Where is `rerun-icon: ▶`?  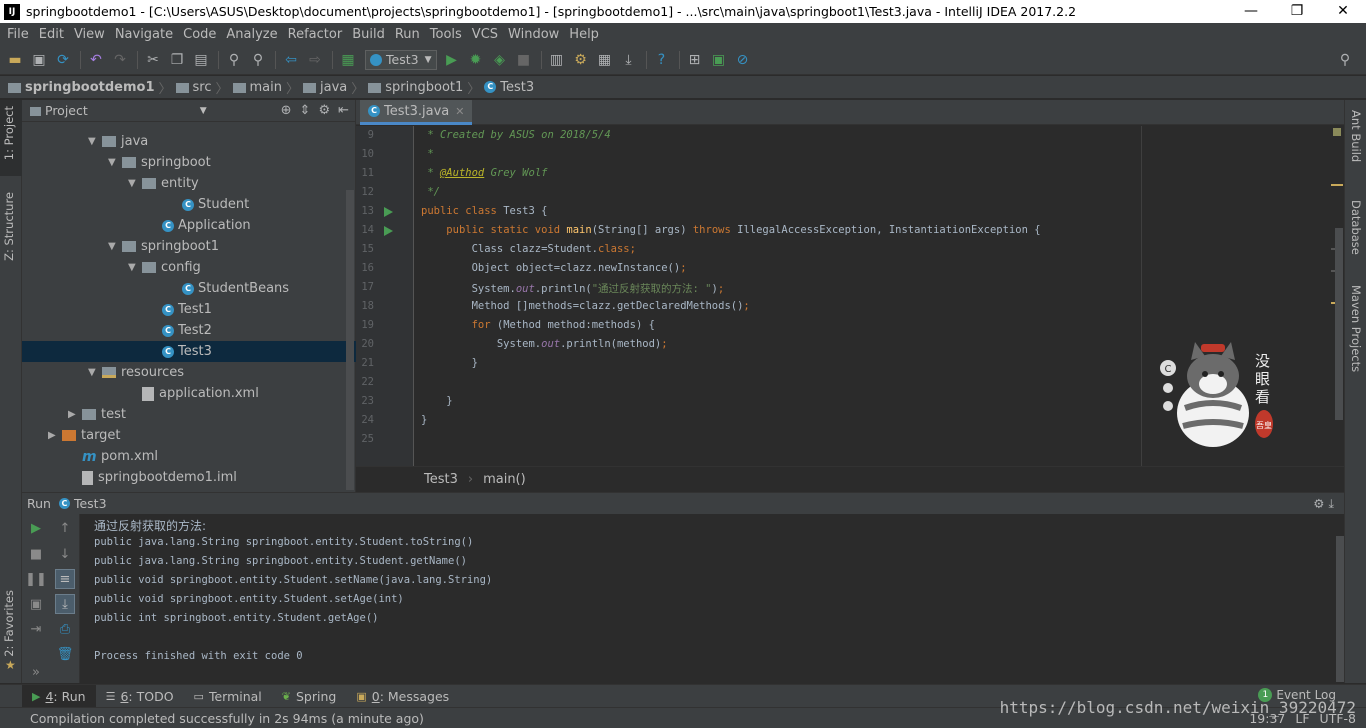 rerun-icon: ▶ is located at coordinates (36, 528).